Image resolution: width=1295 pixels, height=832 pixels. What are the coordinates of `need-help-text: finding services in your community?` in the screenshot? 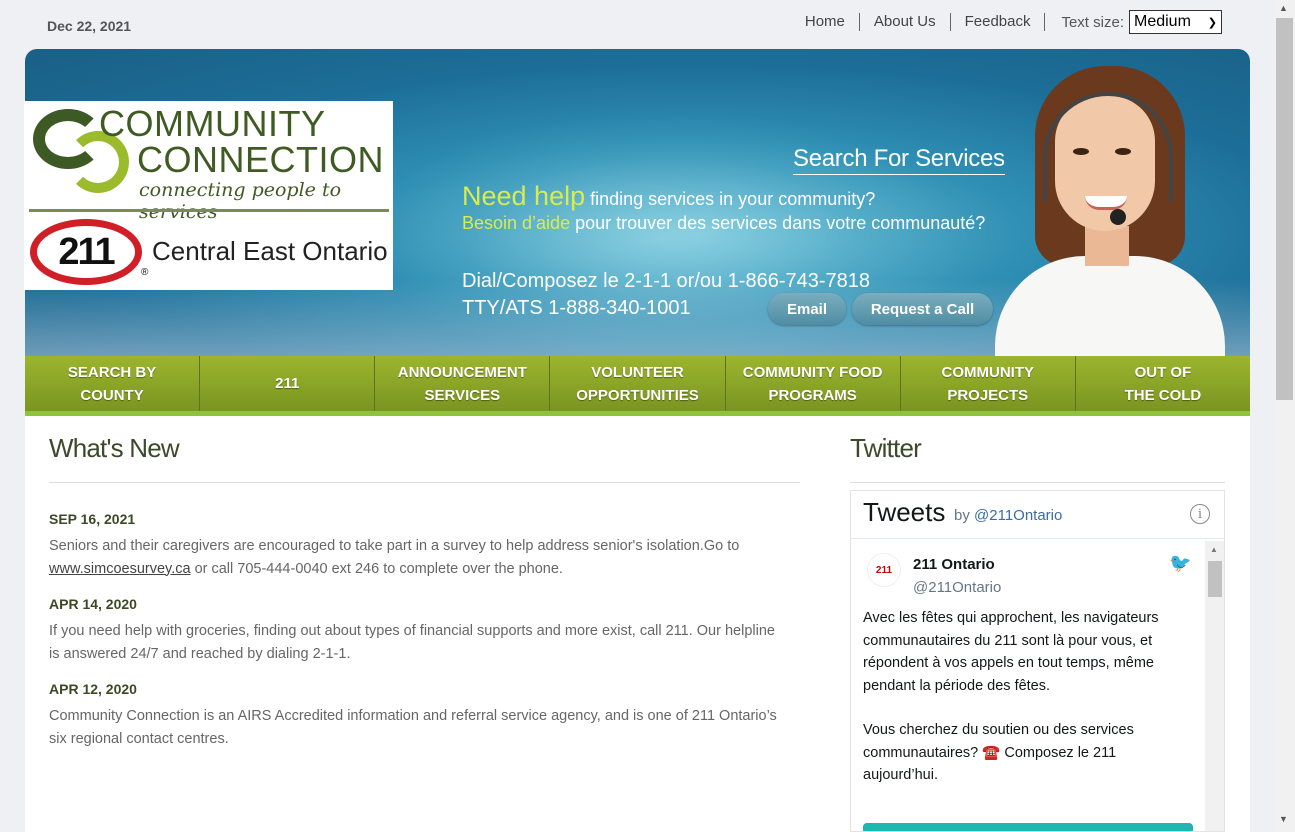 It's located at (730, 199).